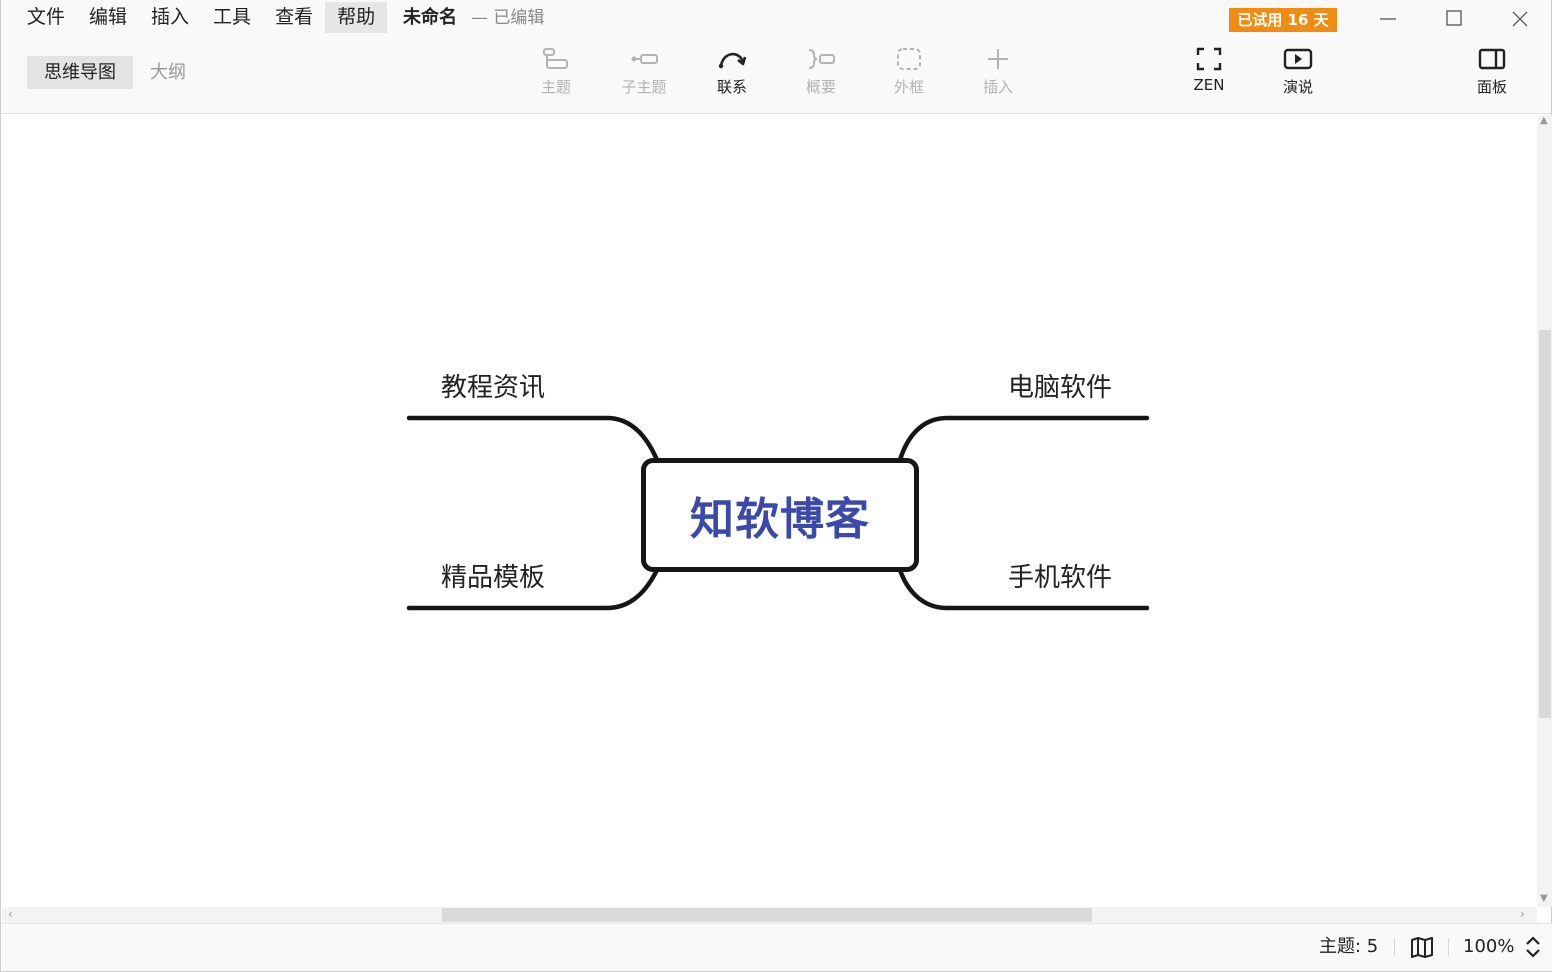 This screenshot has height=972, width=1552. What do you see at coordinates (644, 87) in the screenshot?
I see `subtopic-label: 子主题` at bounding box center [644, 87].